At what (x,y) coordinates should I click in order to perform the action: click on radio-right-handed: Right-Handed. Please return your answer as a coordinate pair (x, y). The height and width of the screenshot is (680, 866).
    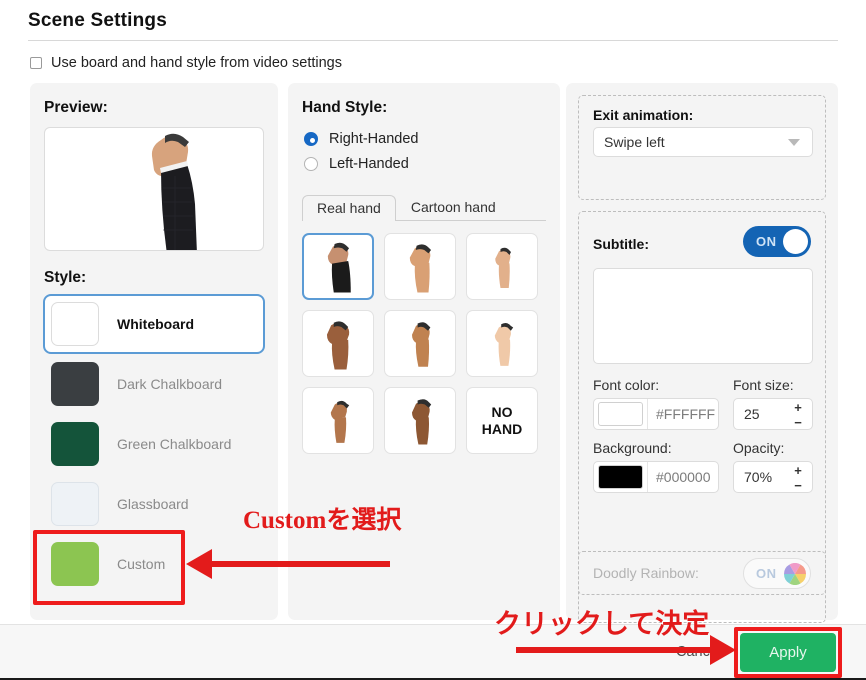
    Looking at the image, I should click on (361, 139).